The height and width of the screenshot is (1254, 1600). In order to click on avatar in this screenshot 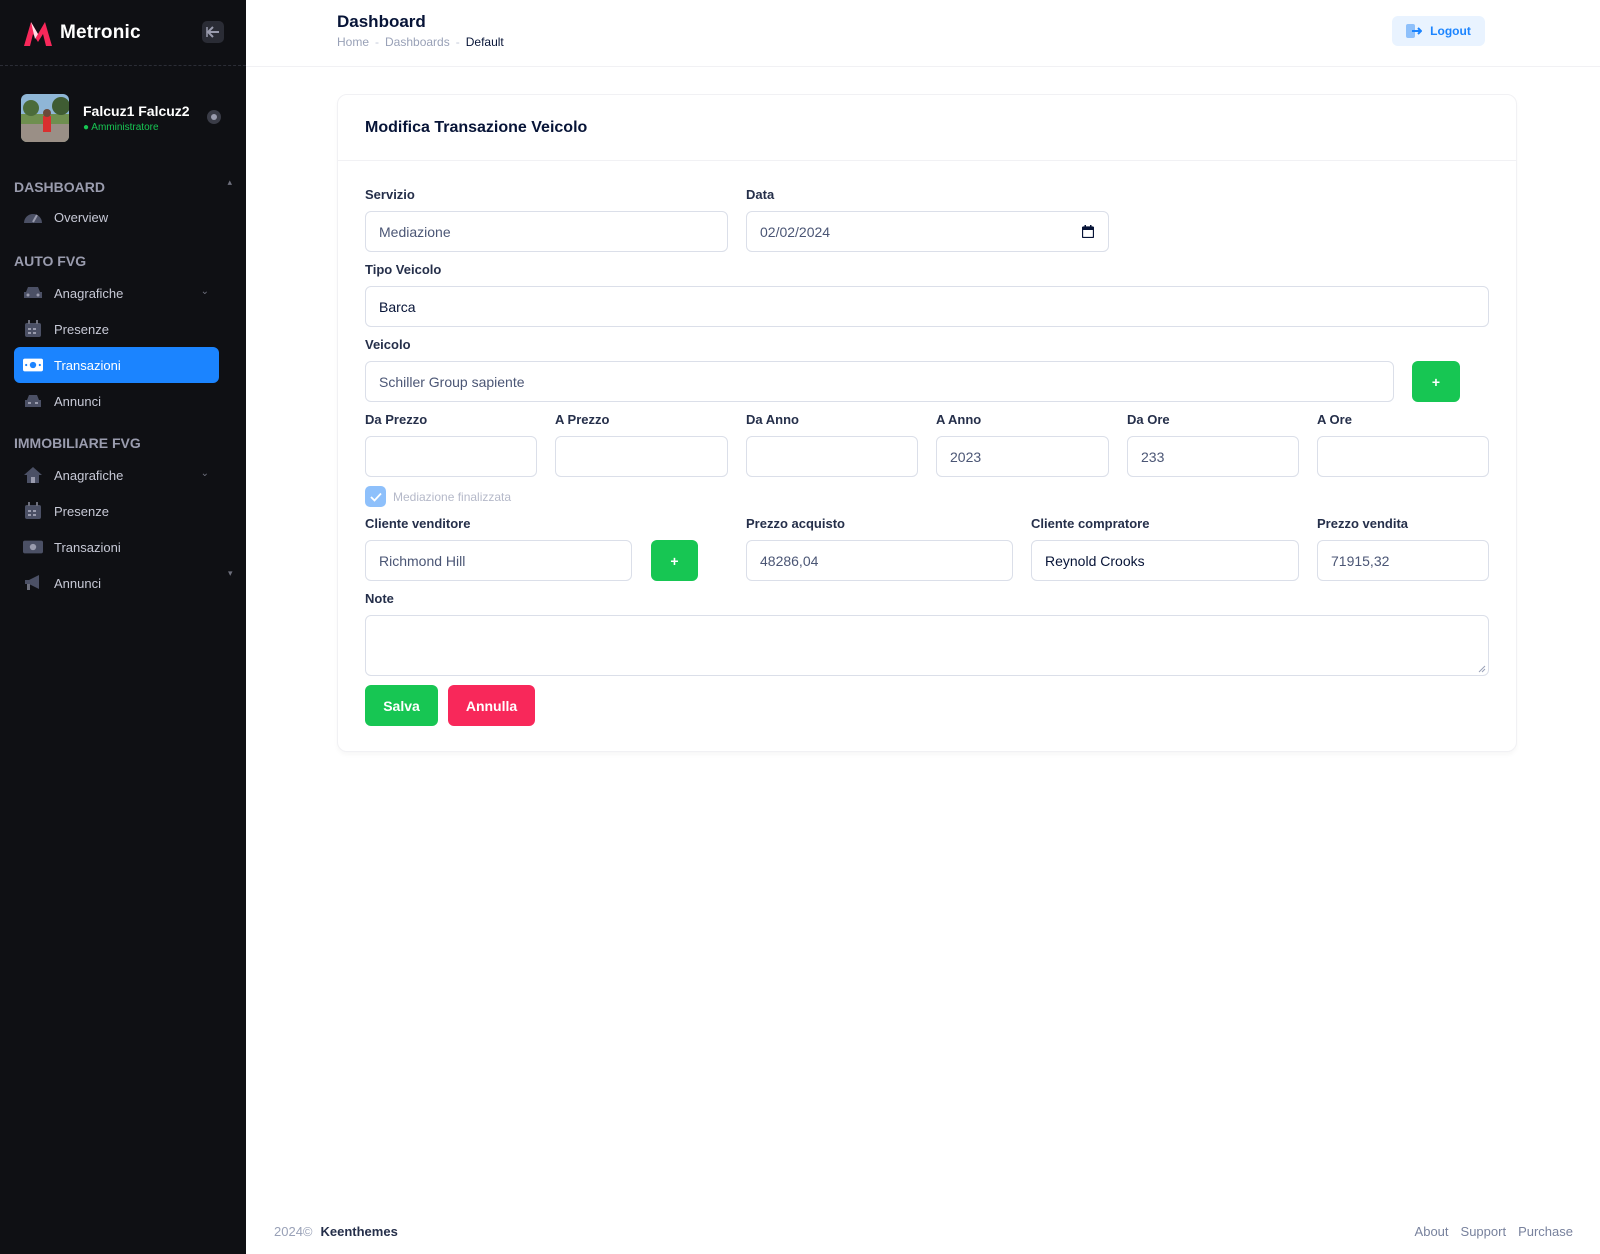, I will do `click(45, 118)`.